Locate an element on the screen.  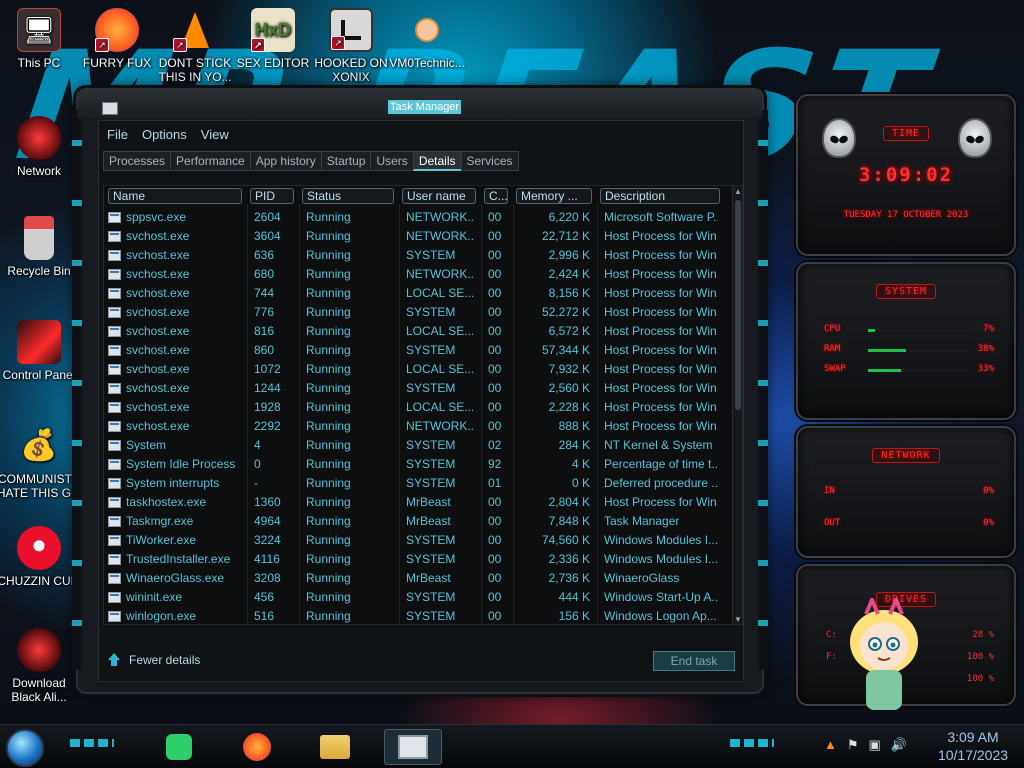
column-separator is located at coordinates (481, 414).